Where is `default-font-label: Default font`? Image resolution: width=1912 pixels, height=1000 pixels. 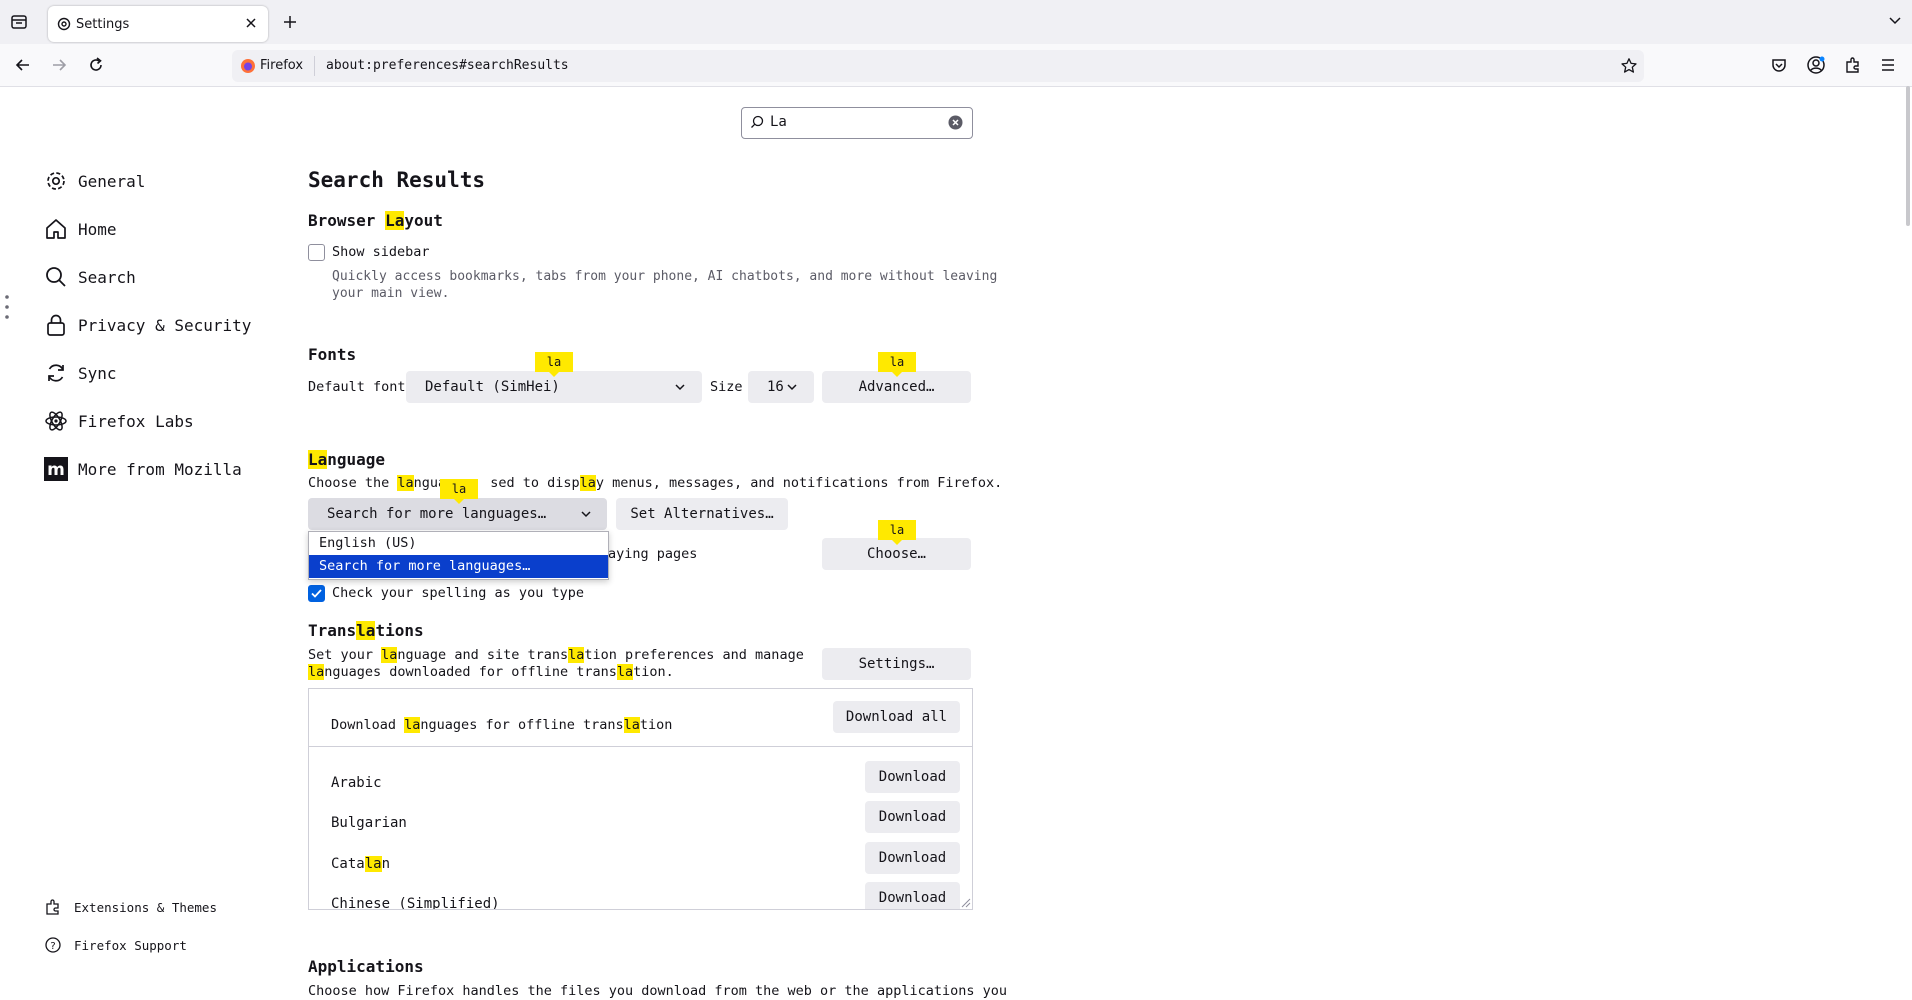 default-font-label: Default font is located at coordinates (357, 387).